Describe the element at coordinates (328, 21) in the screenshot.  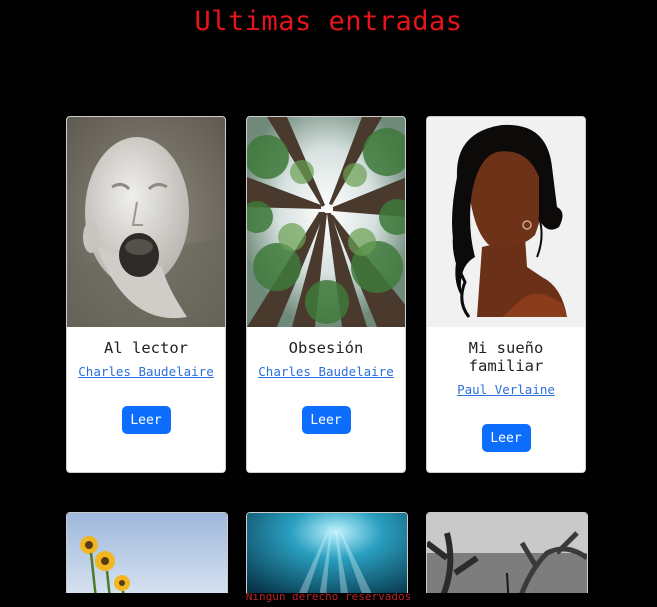
I see `page-title: Ultimas entradas` at that location.